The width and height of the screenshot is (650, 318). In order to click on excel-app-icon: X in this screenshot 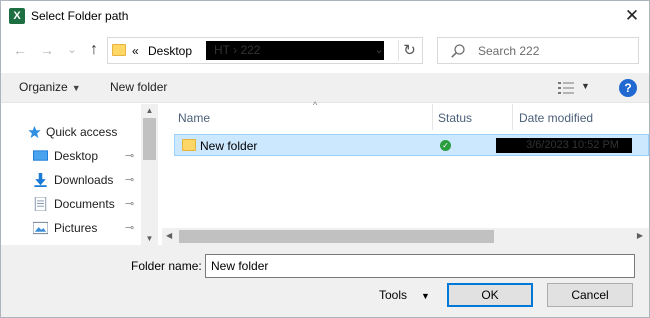, I will do `click(17, 16)`.